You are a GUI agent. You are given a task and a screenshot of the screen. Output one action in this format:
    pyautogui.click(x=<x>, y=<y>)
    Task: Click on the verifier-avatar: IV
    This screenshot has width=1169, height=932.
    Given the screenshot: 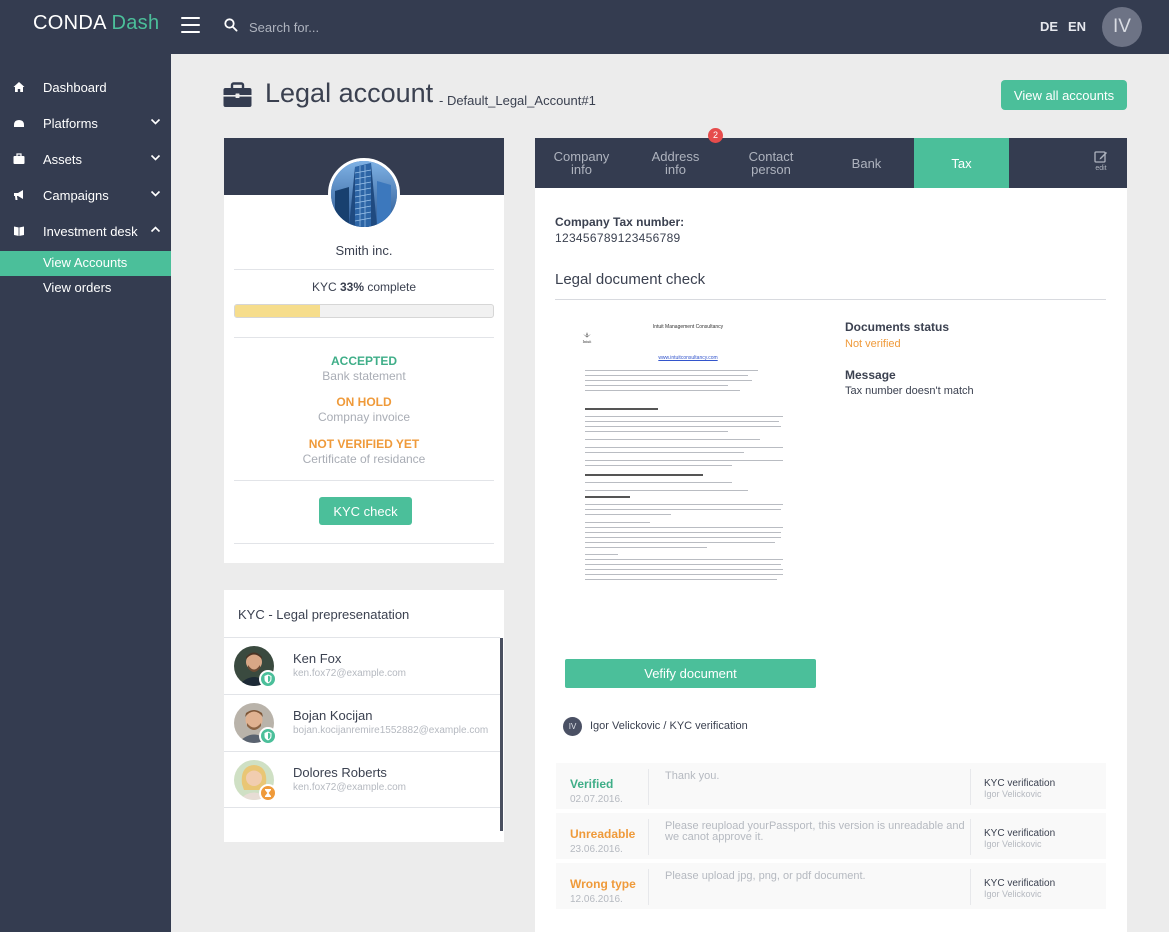 What is the action you would take?
    pyautogui.click(x=572, y=726)
    